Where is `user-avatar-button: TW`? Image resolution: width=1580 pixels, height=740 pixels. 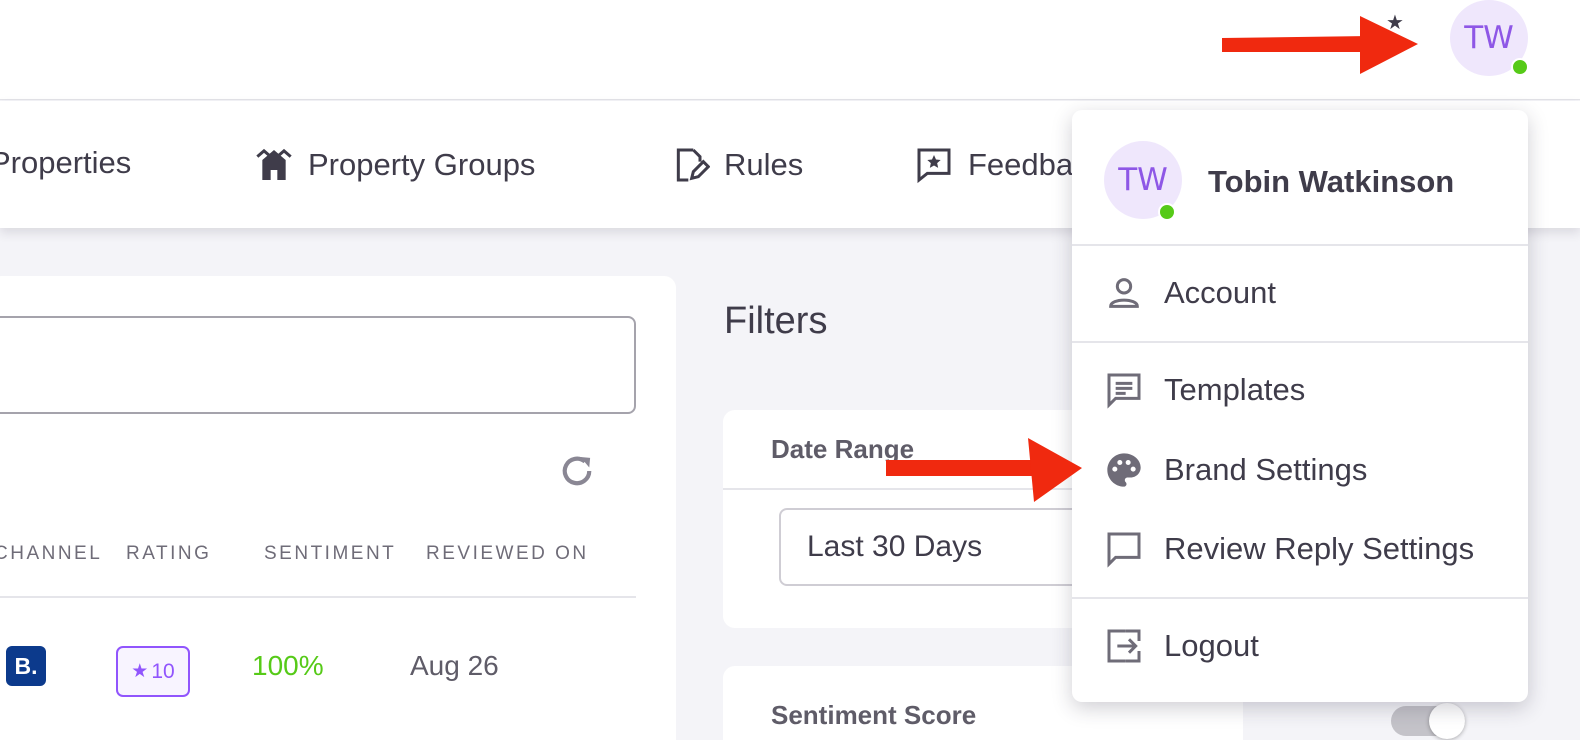
user-avatar-button: TW is located at coordinates (1489, 38).